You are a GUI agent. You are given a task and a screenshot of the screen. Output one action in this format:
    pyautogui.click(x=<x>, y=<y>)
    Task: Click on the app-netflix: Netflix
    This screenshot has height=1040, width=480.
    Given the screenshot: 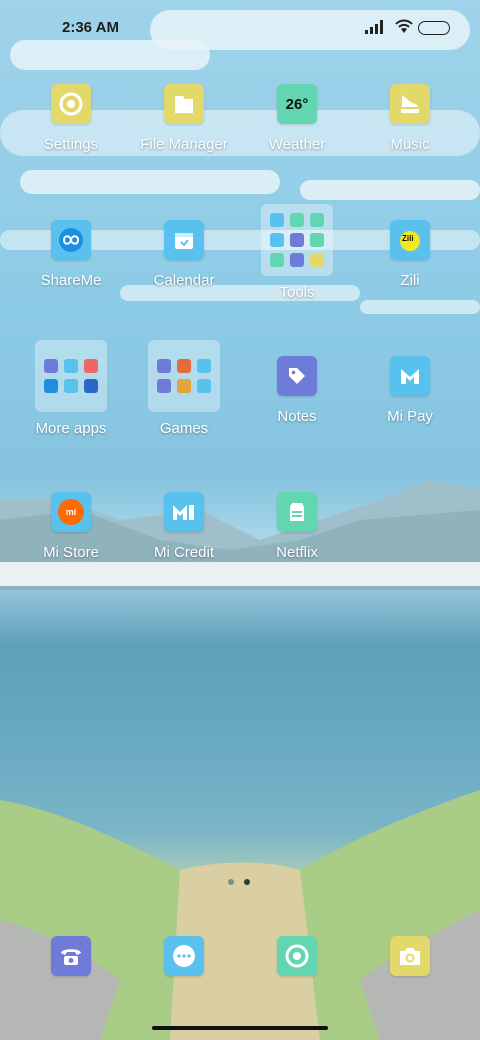 What is the action you would take?
    pyautogui.click(x=297, y=526)
    